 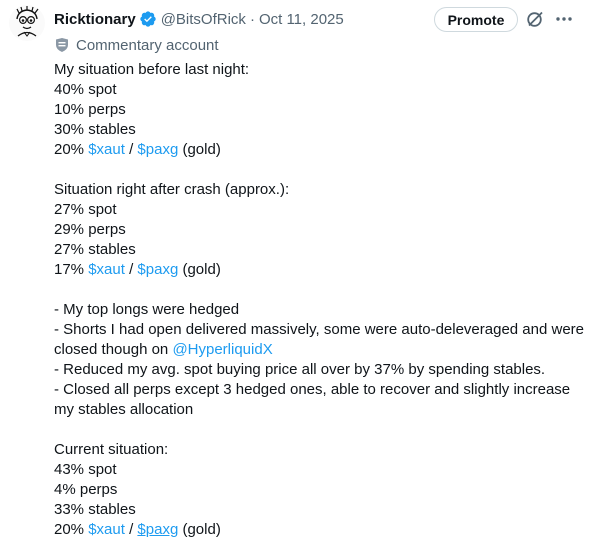 I want to click on display-name: Ricktionary, so click(x=95, y=19).